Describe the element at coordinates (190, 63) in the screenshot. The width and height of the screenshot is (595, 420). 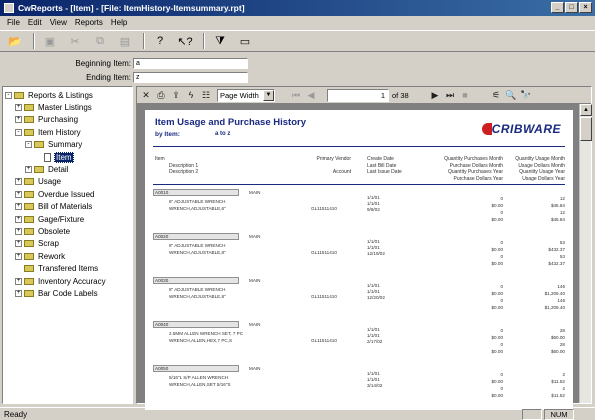
I see `beginning-item-input: a` at that location.